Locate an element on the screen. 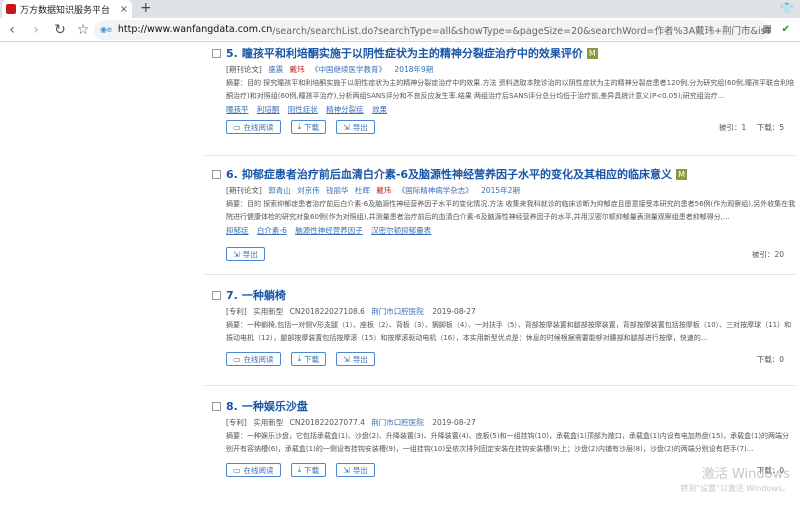  source-link: 《国际精神病学杂志》 is located at coordinates (435, 190).